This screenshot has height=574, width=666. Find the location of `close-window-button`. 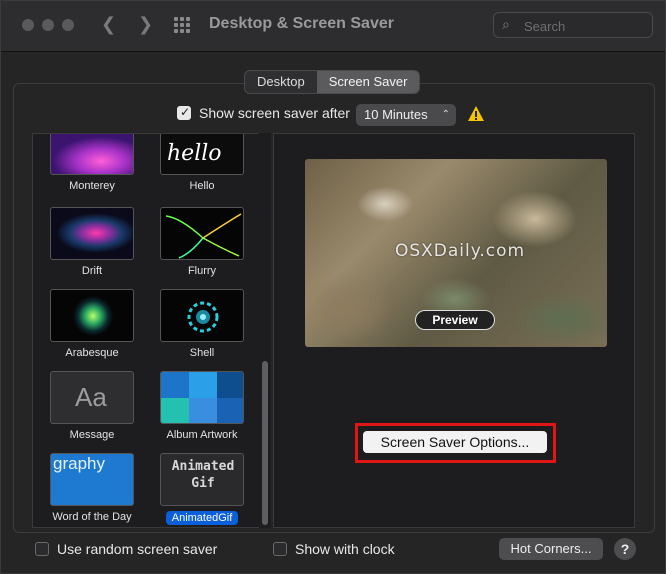

close-window-button is located at coordinates (28, 25).